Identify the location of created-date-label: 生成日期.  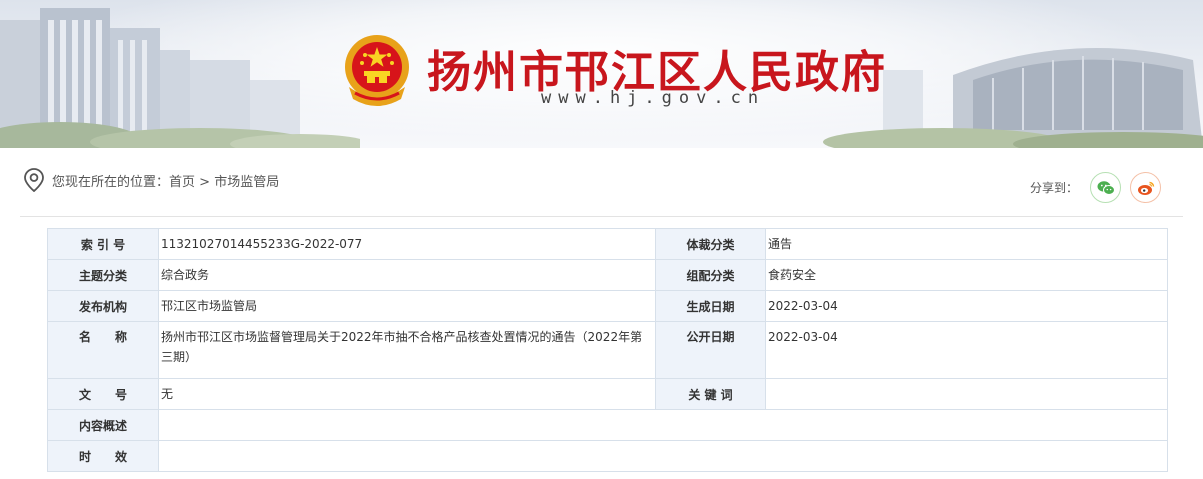
(710, 306).